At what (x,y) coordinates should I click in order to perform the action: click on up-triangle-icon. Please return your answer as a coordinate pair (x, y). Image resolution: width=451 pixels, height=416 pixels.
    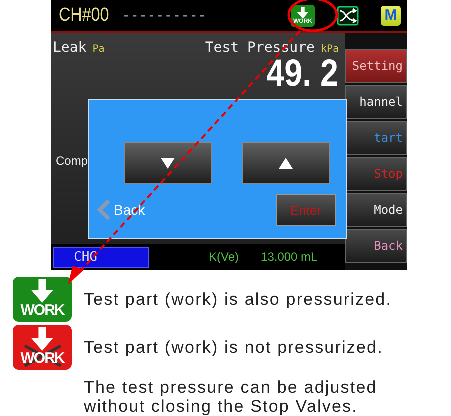
    Looking at the image, I should click on (286, 163).